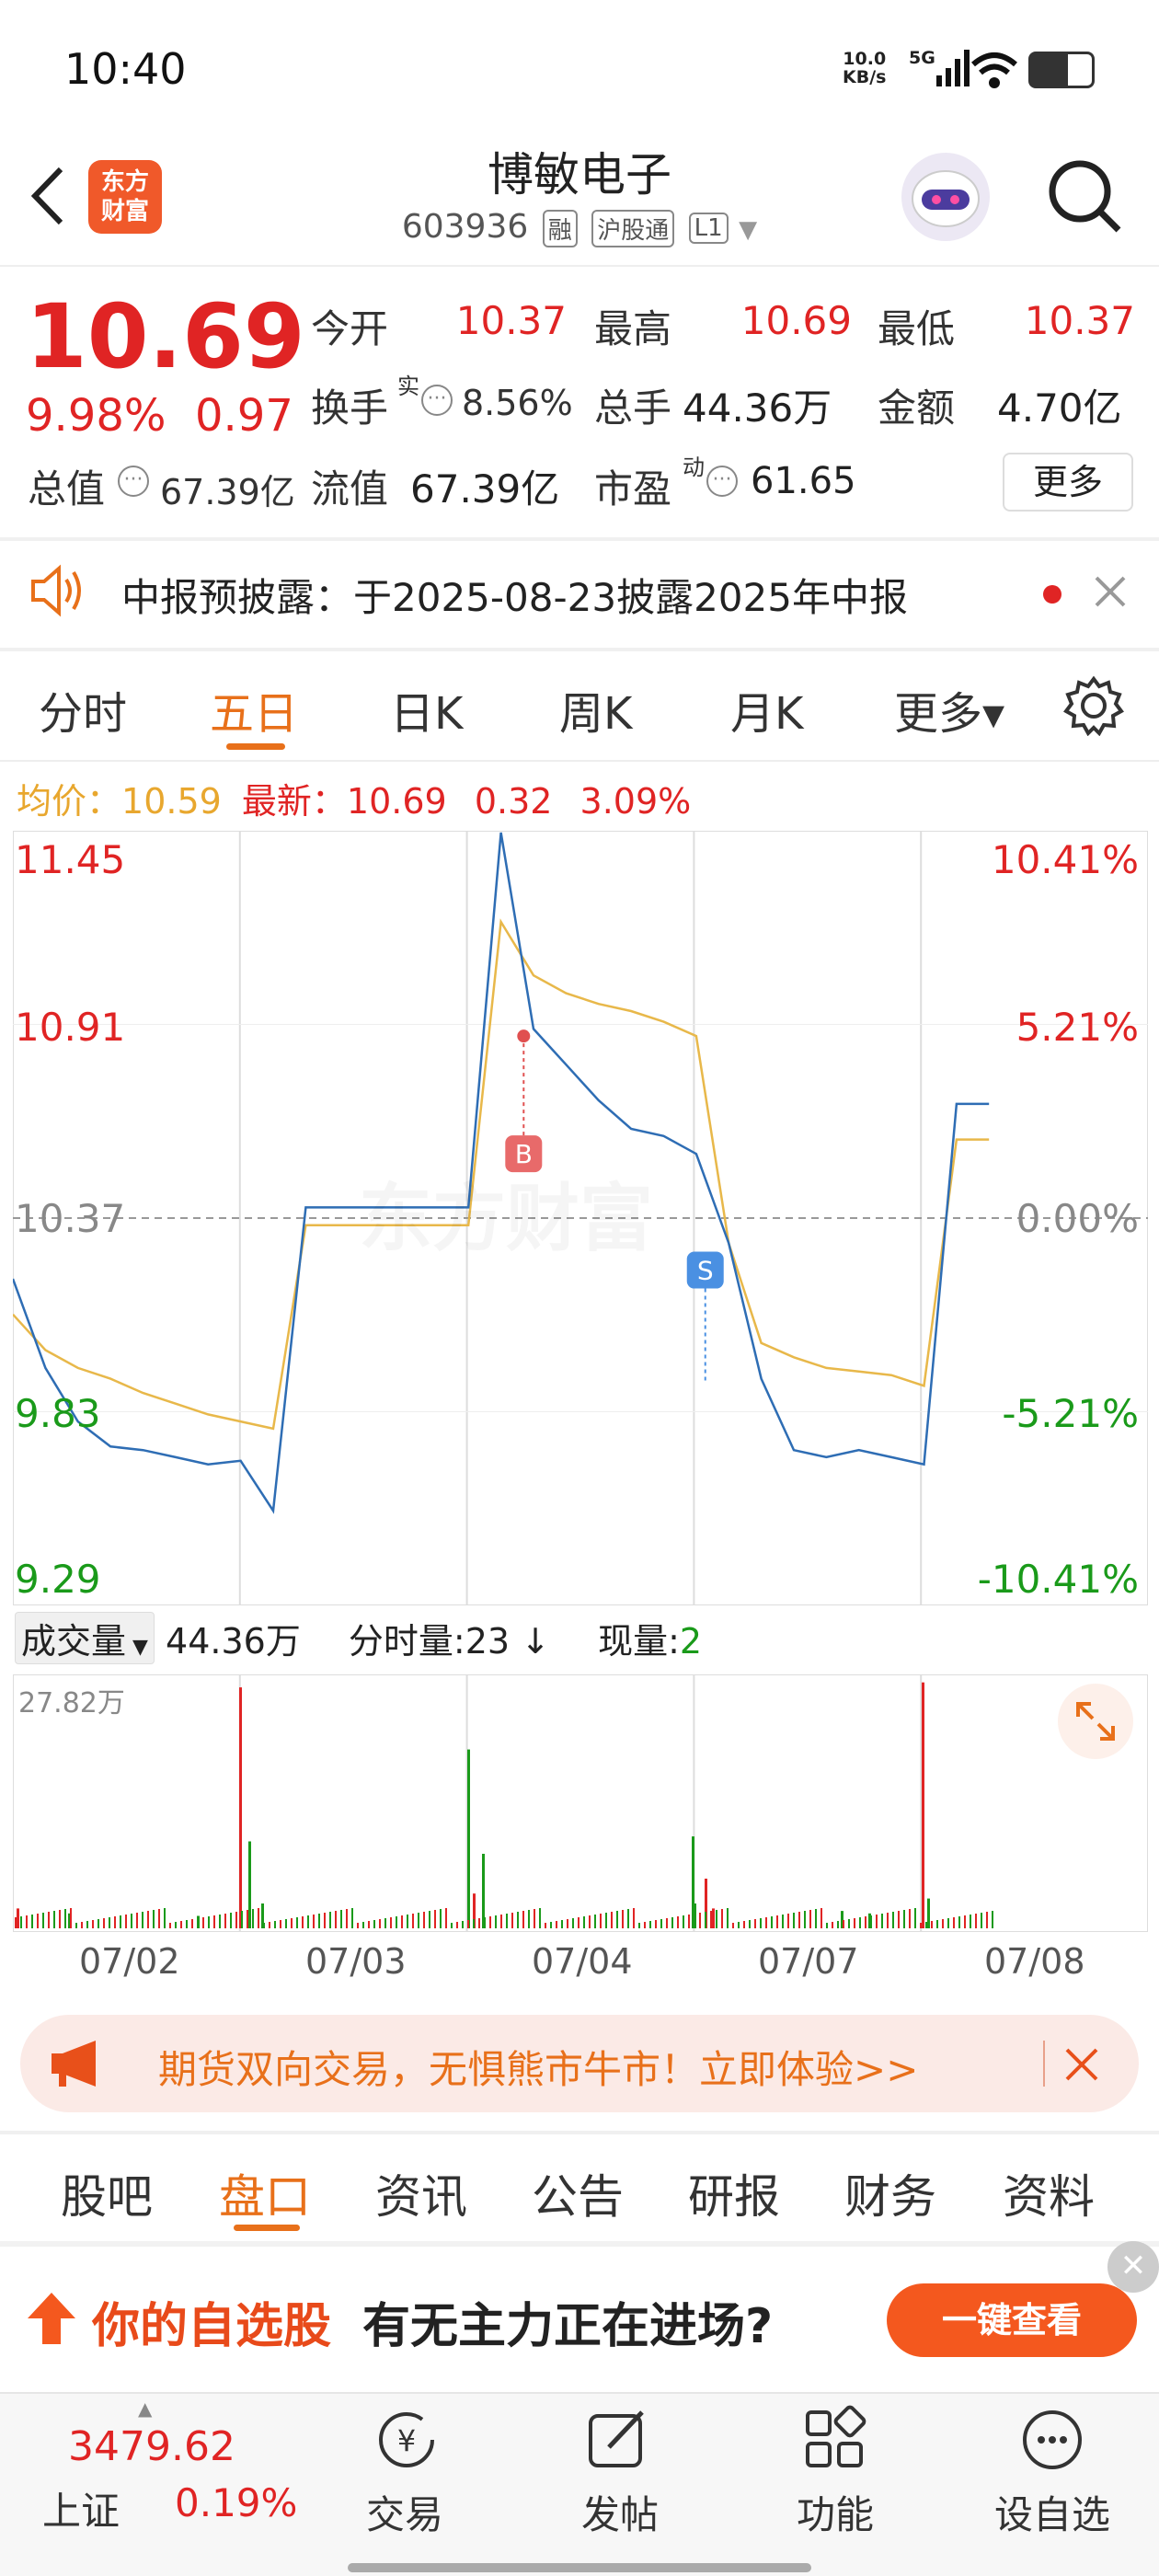  What do you see at coordinates (1084, 196) in the screenshot?
I see `search-icon` at bounding box center [1084, 196].